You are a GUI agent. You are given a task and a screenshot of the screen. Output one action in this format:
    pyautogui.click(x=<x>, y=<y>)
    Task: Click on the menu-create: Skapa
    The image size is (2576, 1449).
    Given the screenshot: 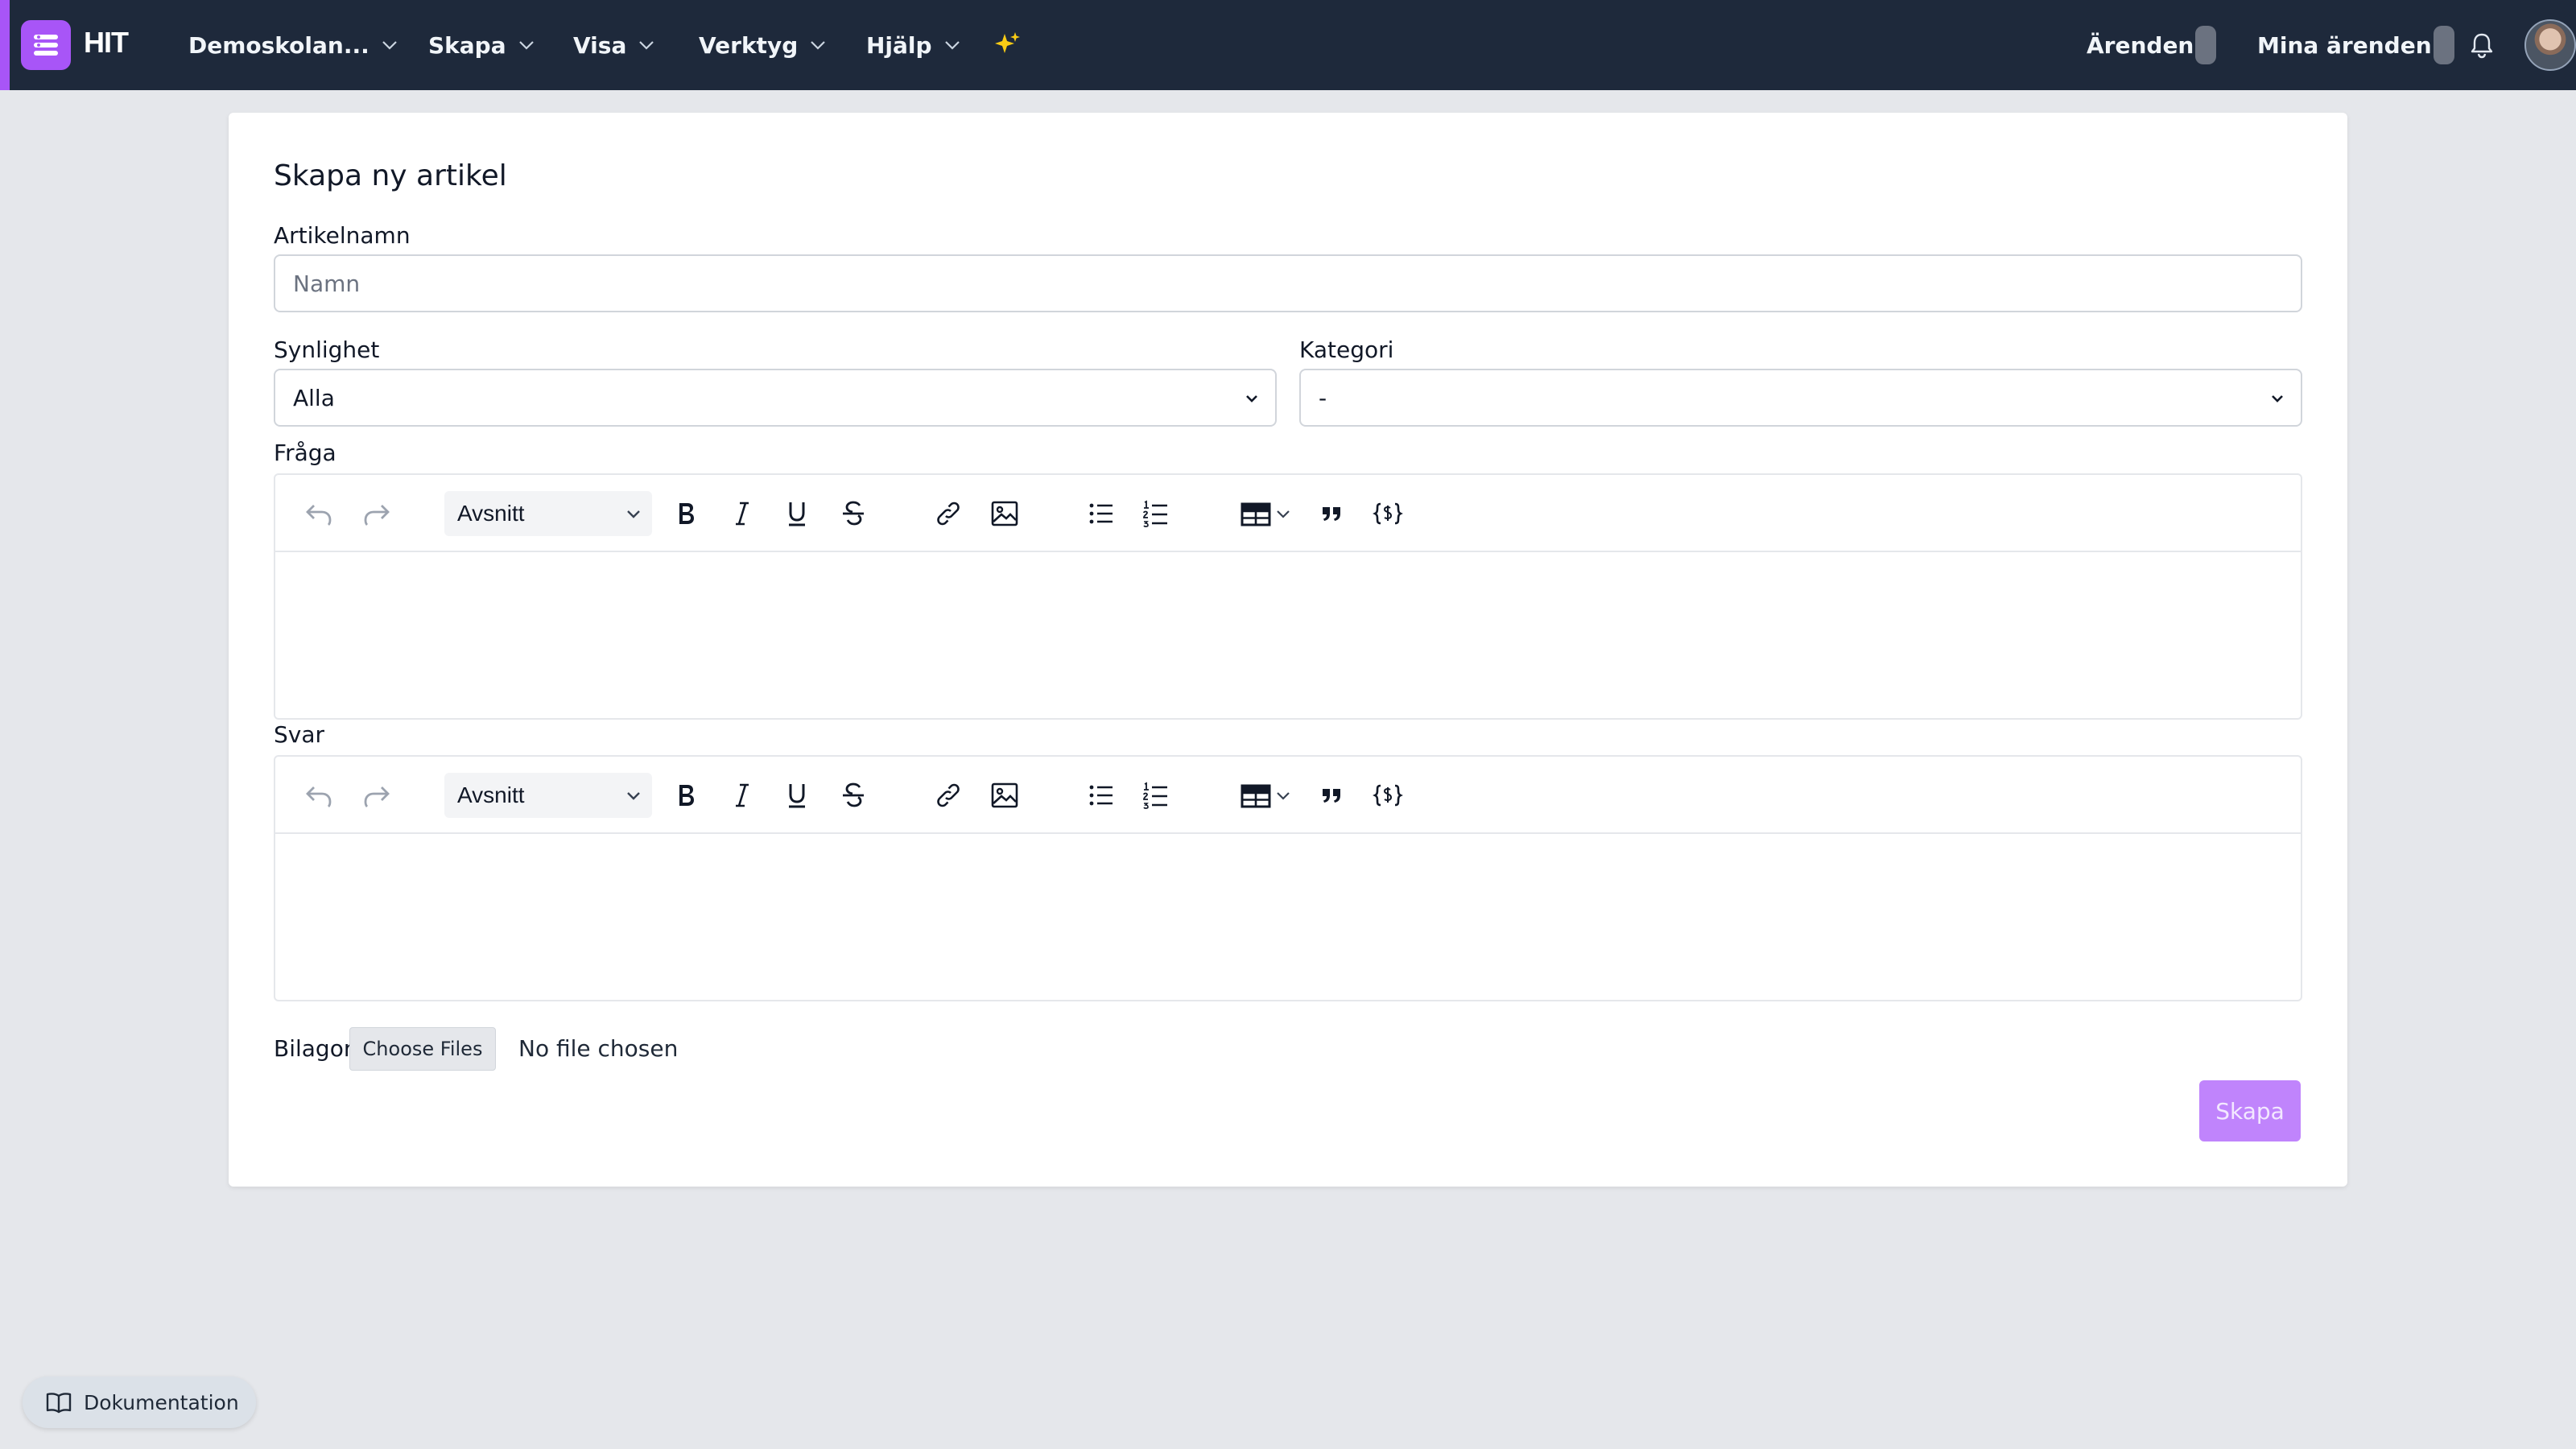 What is the action you would take?
    pyautogui.click(x=482, y=45)
    